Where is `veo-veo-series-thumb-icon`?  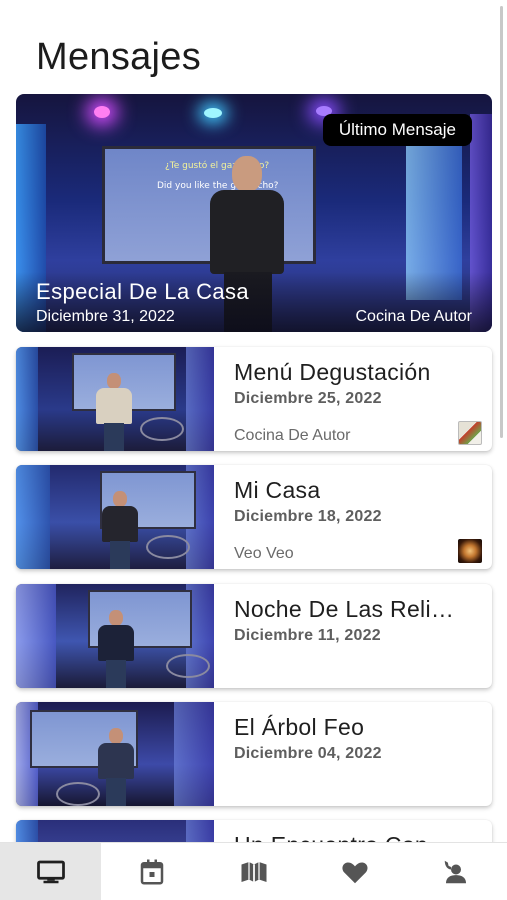 veo-veo-series-thumb-icon is located at coordinates (470, 551).